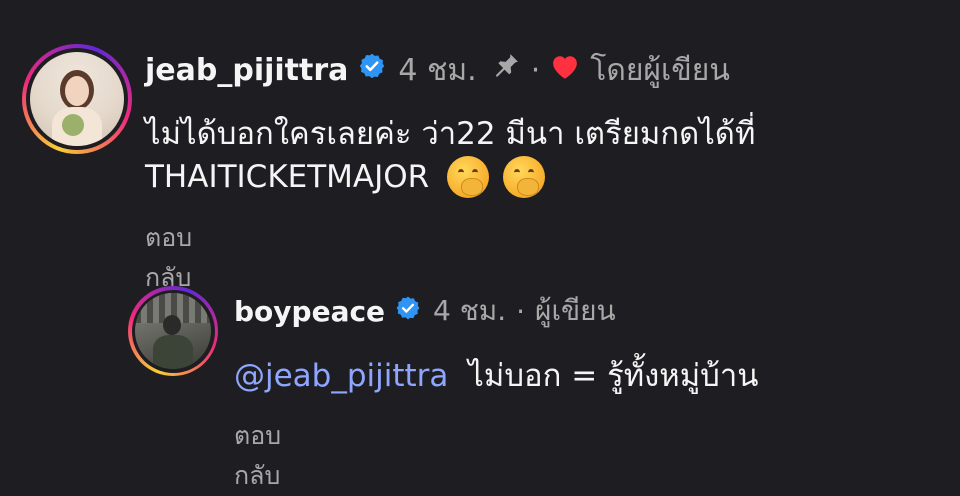 The width and height of the screenshot is (960, 496). I want to click on mention-link: @jeab_pijittra, so click(341, 376).